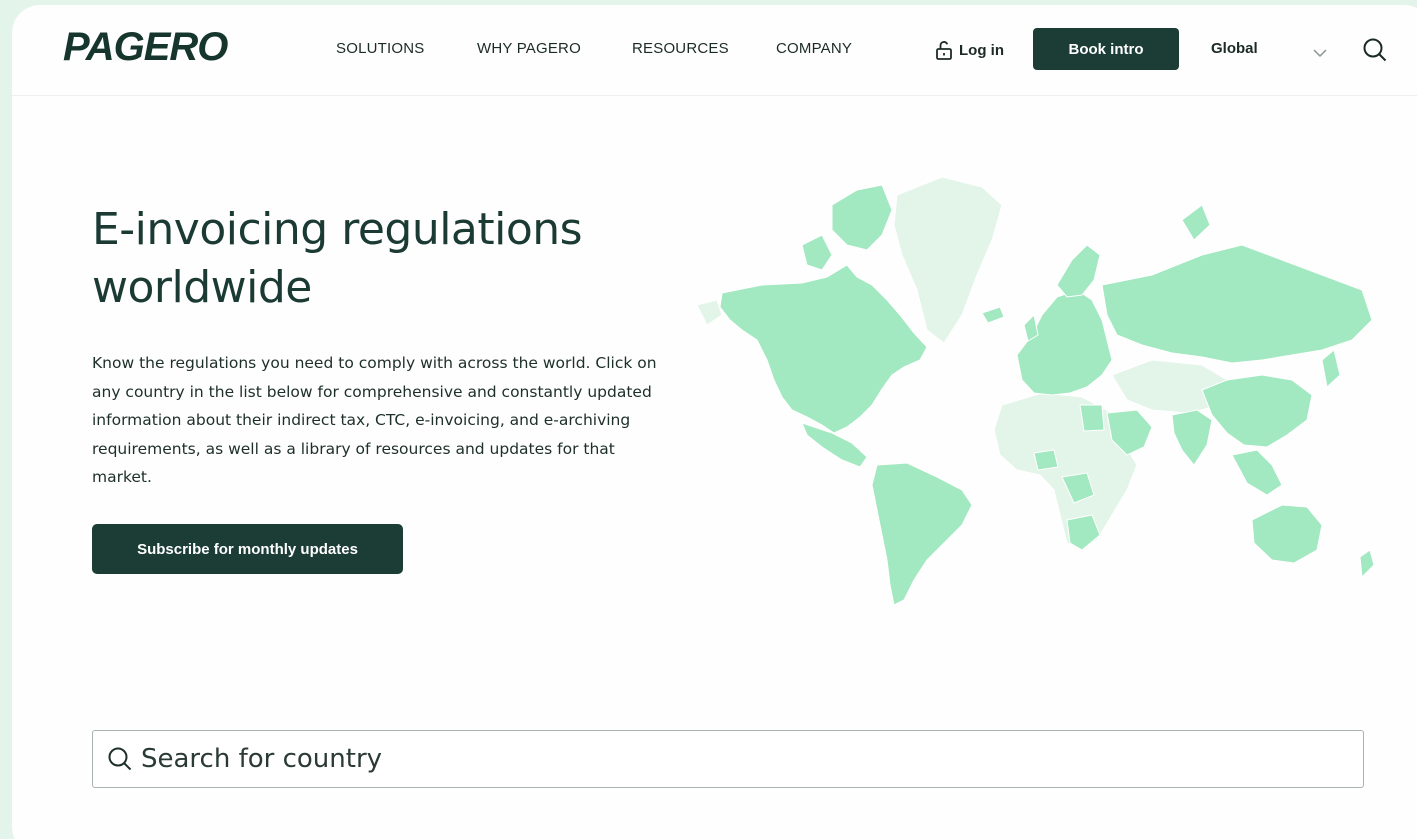 The width and height of the screenshot is (1417, 839). What do you see at coordinates (1196, 222) in the screenshot?
I see `map-arctic-russia` at bounding box center [1196, 222].